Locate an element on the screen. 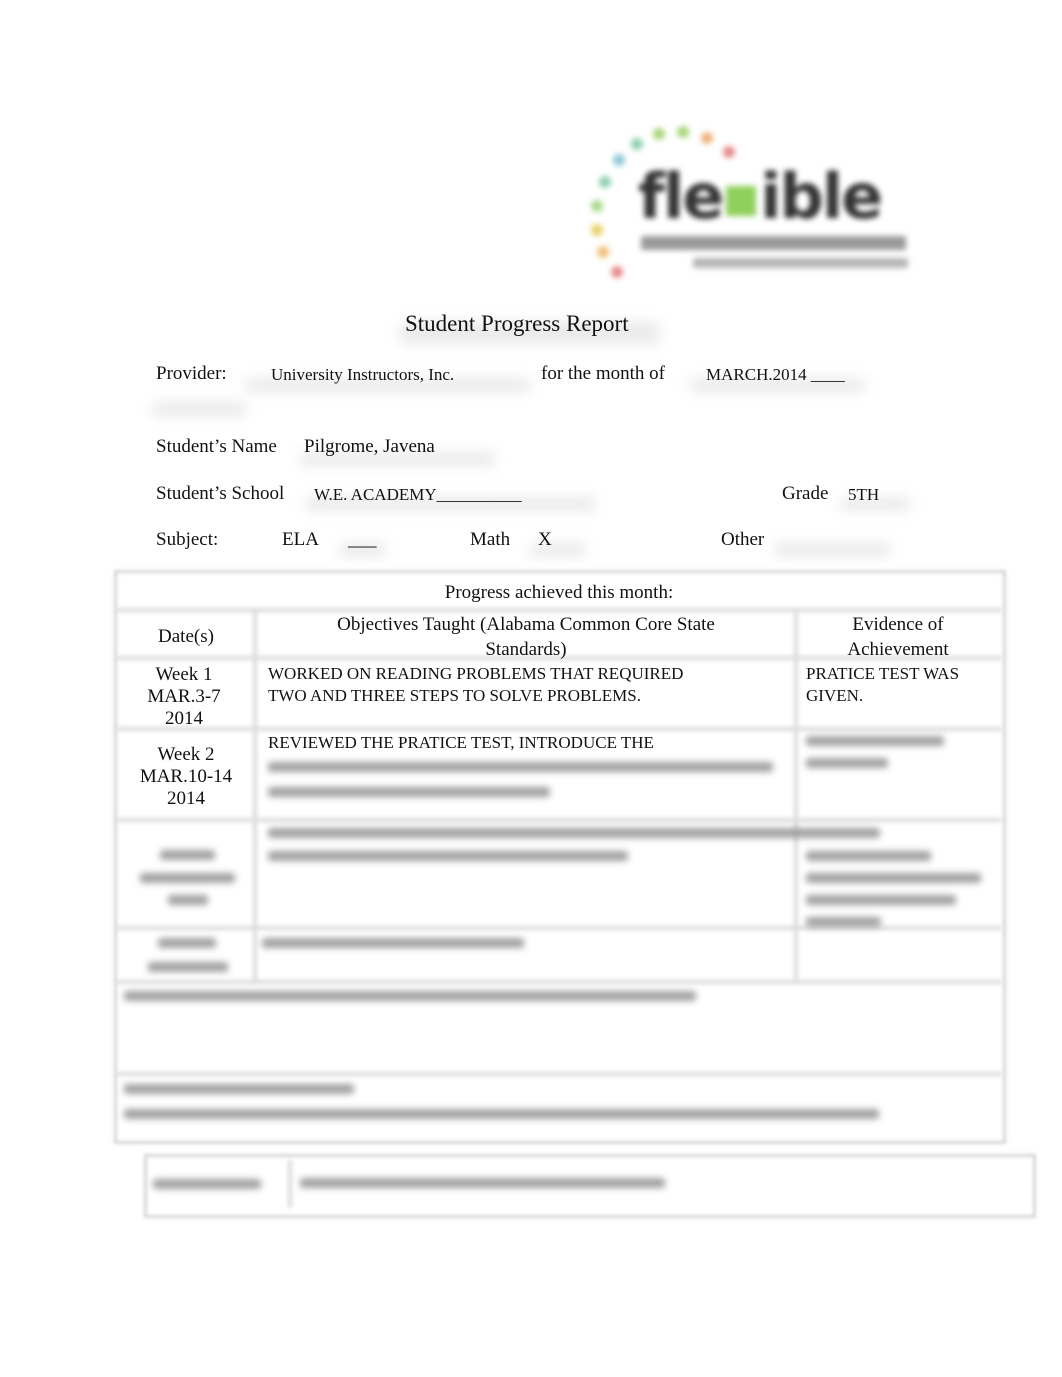 The height and width of the screenshot is (1377, 1062). row-objective-line: REVIEWED THE PRATICE TEST, INTRODUCE THE is located at coordinates (461, 742).